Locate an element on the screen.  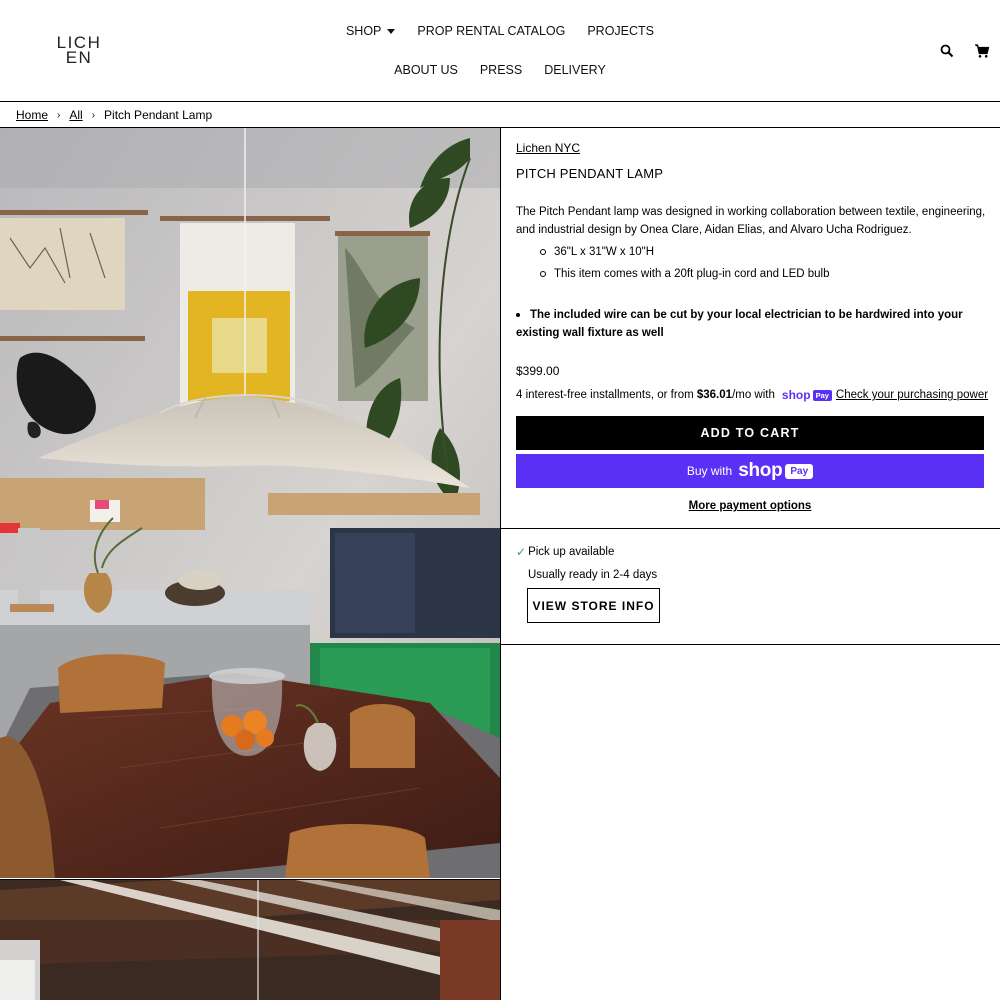
nav-shop: SHOP is located at coordinates (370, 31).